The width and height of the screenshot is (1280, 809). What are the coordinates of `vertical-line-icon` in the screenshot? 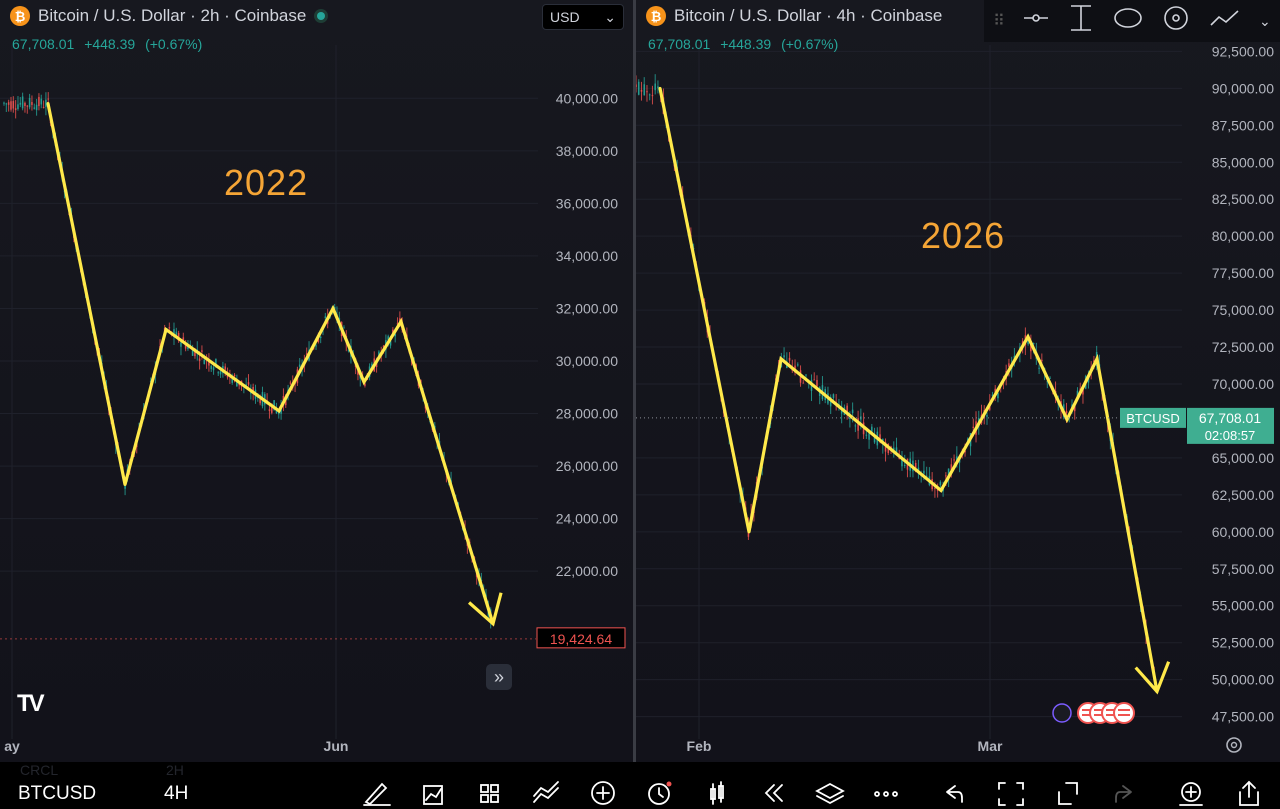 It's located at (1081, 21).